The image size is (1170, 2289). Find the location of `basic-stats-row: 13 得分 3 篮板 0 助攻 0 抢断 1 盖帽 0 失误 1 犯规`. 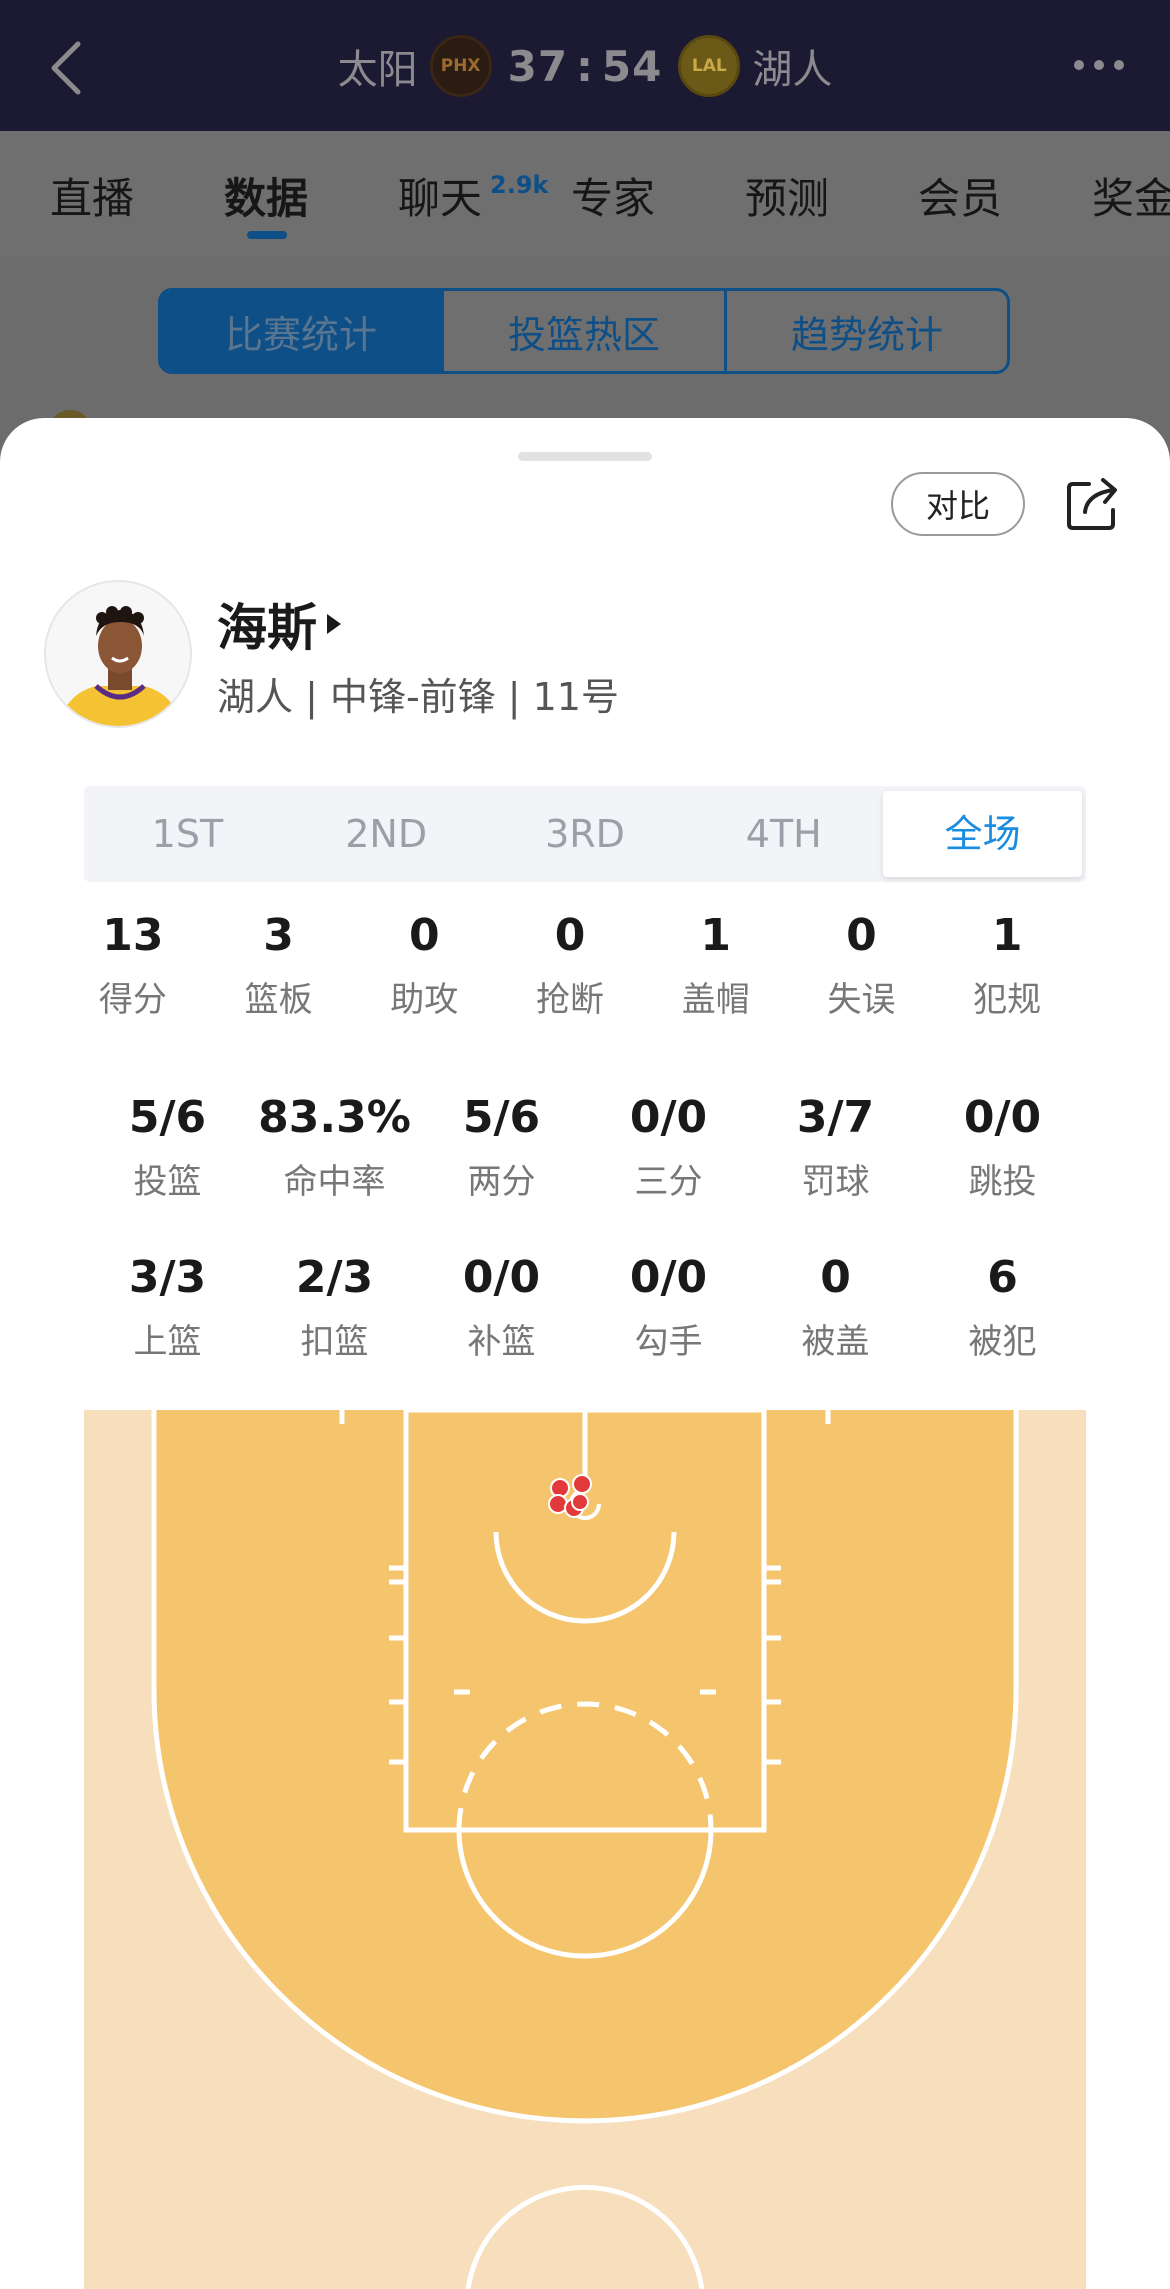

basic-stats-row: 13 得分 3 篮板 0 助攻 0 抢断 1 盖帽 0 失误 1 犯规 is located at coordinates (570, 964).